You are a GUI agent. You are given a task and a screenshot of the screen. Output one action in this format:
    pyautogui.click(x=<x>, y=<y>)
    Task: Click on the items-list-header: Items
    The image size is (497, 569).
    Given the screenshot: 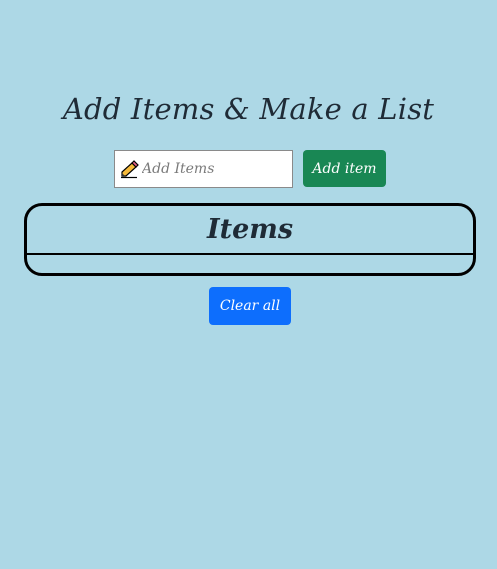 What is the action you would take?
    pyautogui.click(x=250, y=230)
    